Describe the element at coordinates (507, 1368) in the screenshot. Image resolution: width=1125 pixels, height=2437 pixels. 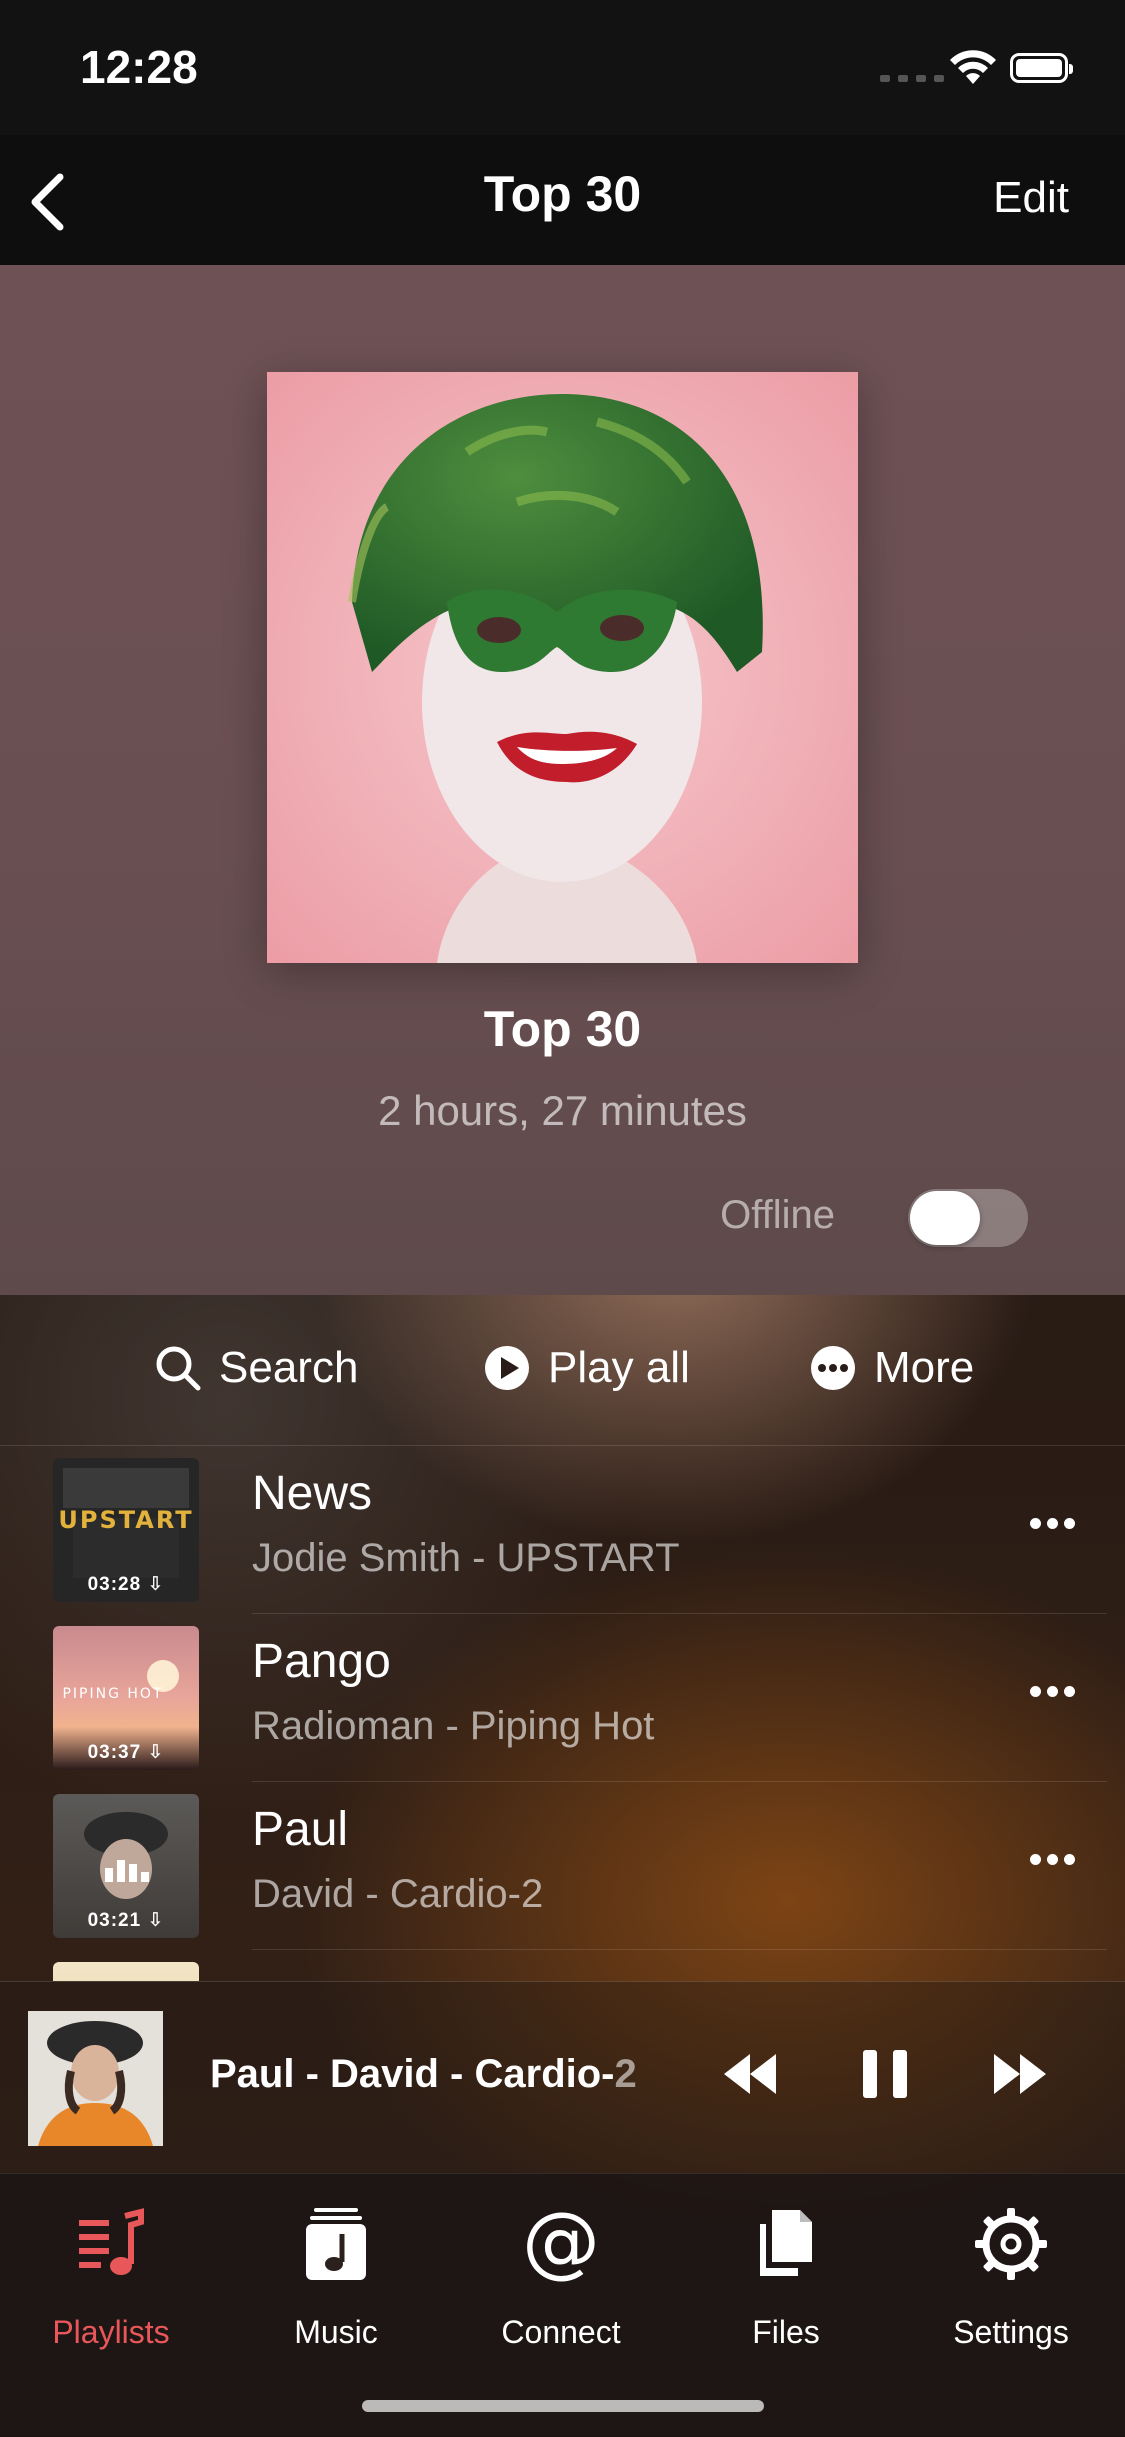
I see `play-circle-icon` at that location.